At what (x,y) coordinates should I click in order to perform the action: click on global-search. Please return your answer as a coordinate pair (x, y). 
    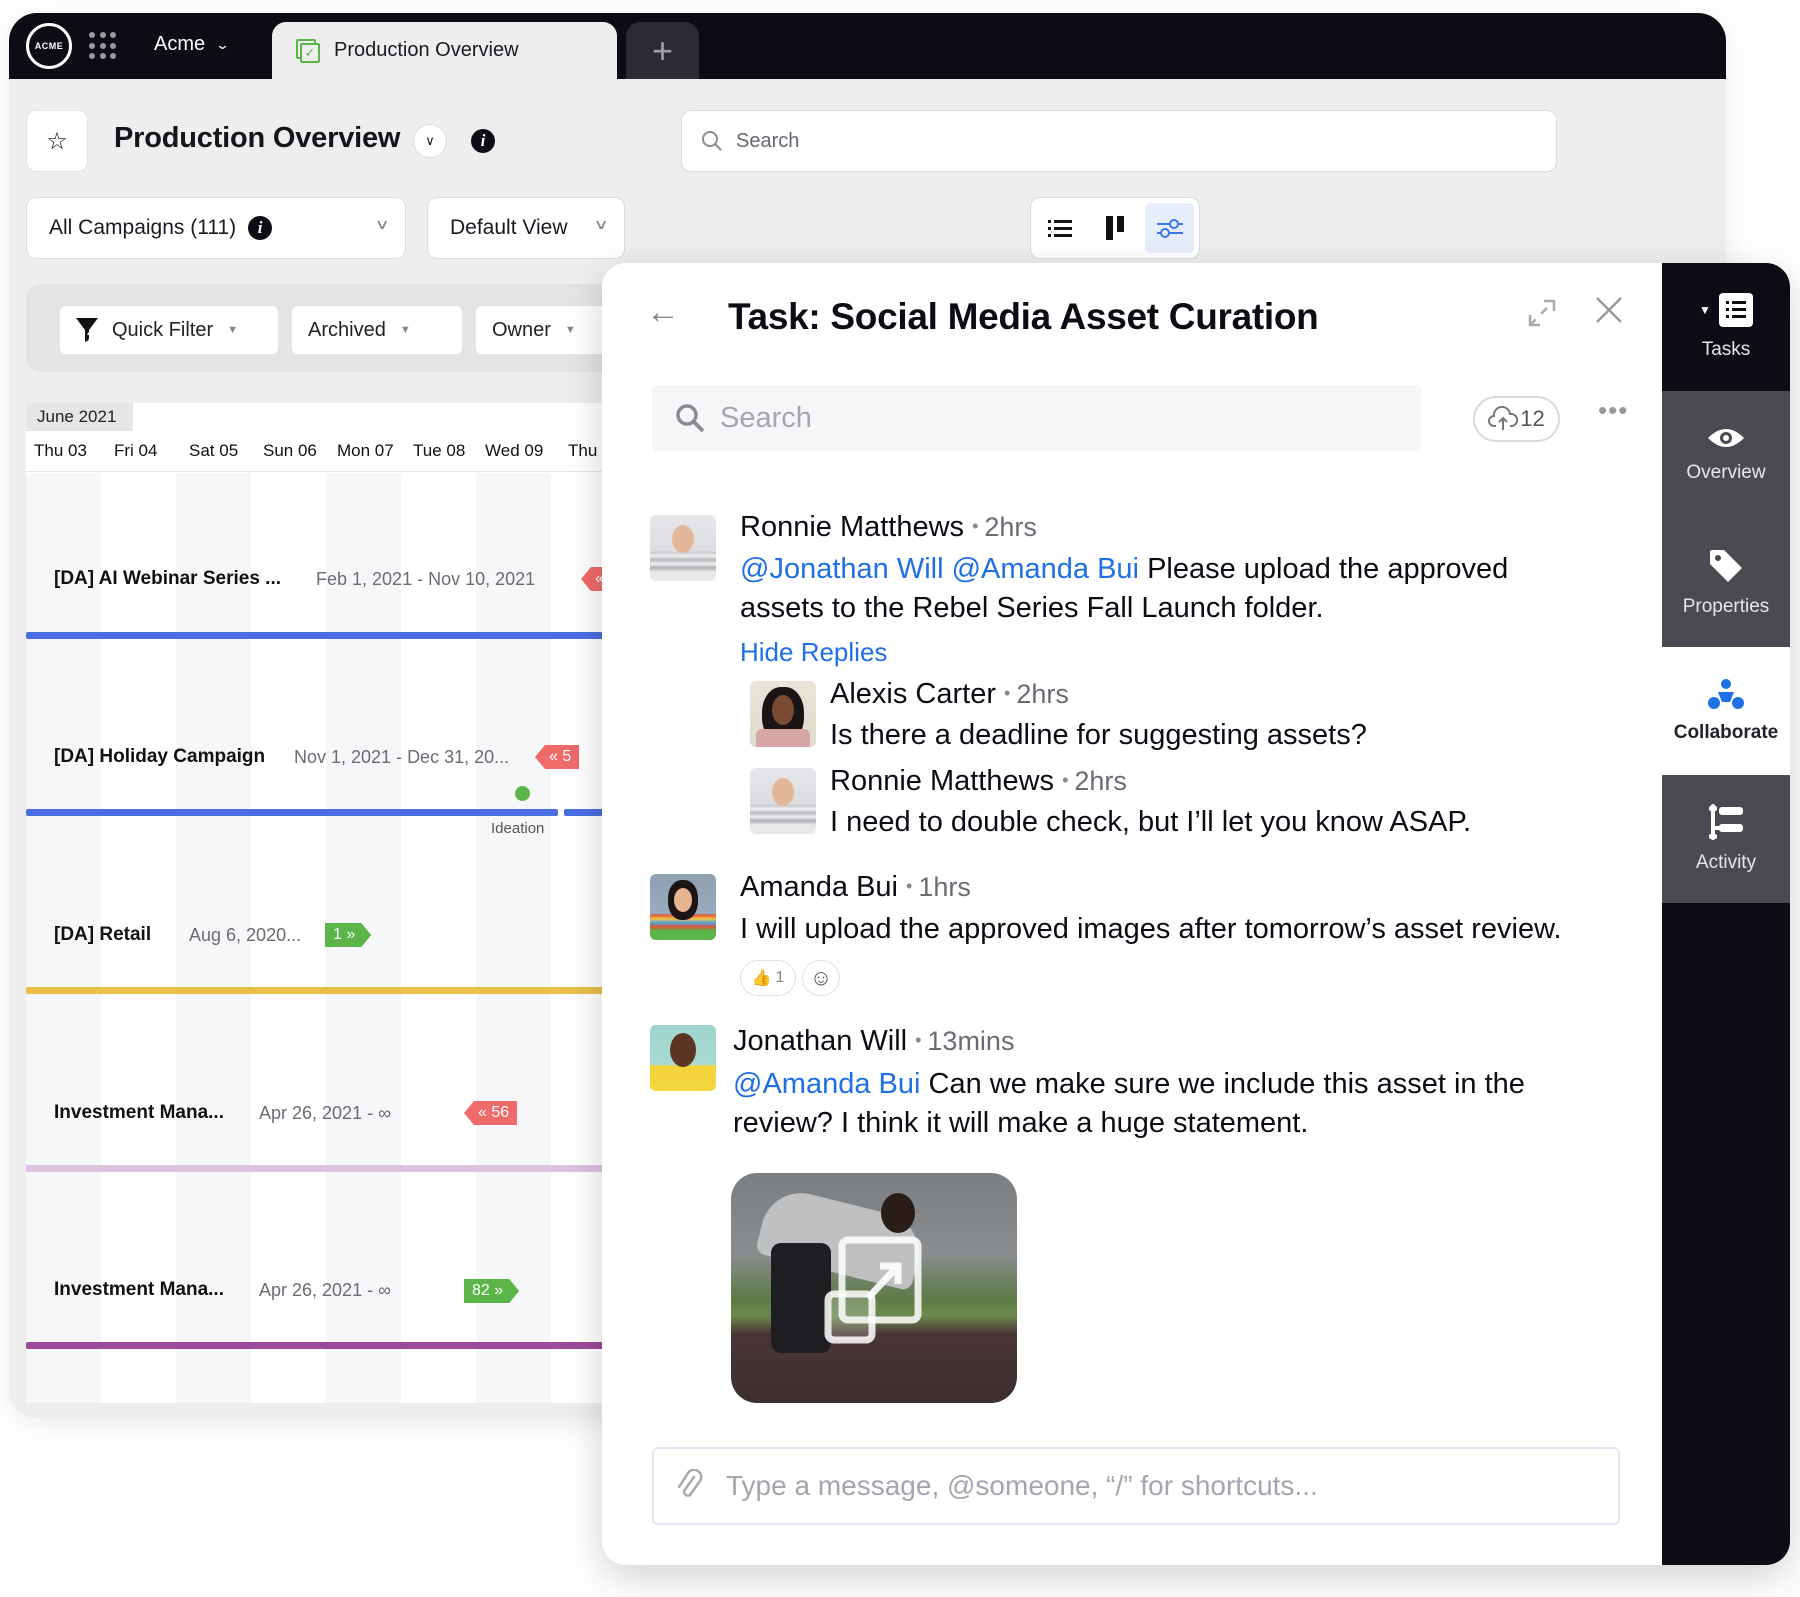
    Looking at the image, I should click on (1119, 141).